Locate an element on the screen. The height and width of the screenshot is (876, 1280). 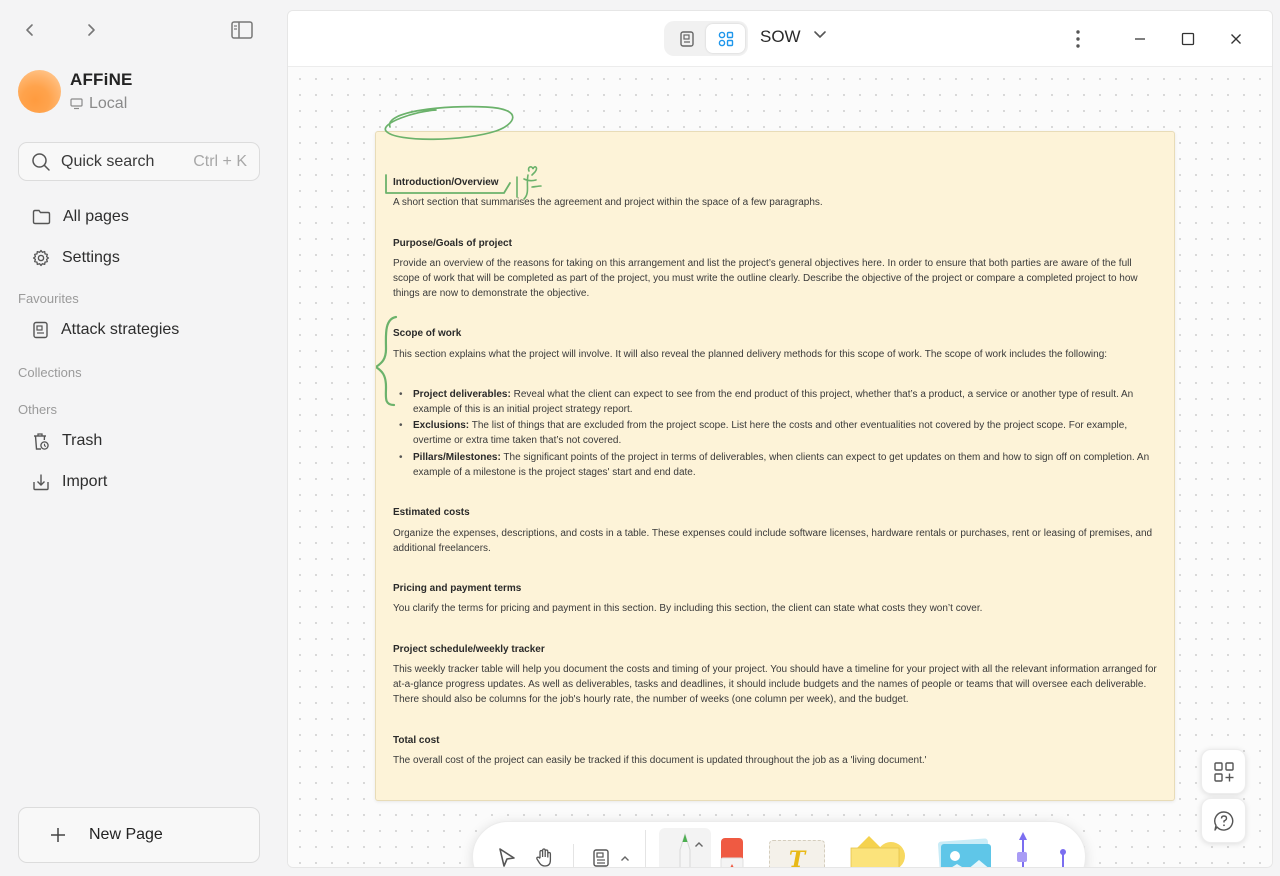
edgeless-mode-icon is located at coordinates (725, 38).